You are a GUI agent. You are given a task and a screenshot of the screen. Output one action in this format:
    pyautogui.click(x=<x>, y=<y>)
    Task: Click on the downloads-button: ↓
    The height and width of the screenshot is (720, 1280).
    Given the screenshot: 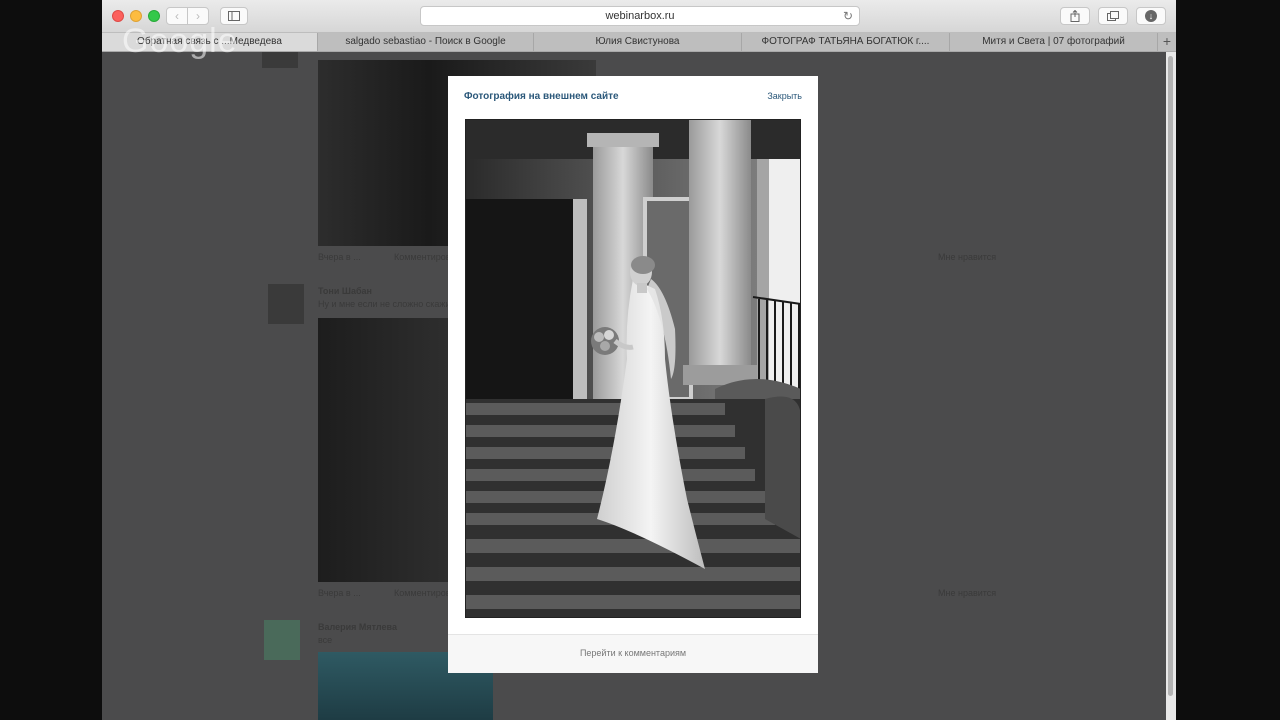 What is the action you would take?
    pyautogui.click(x=1151, y=16)
    